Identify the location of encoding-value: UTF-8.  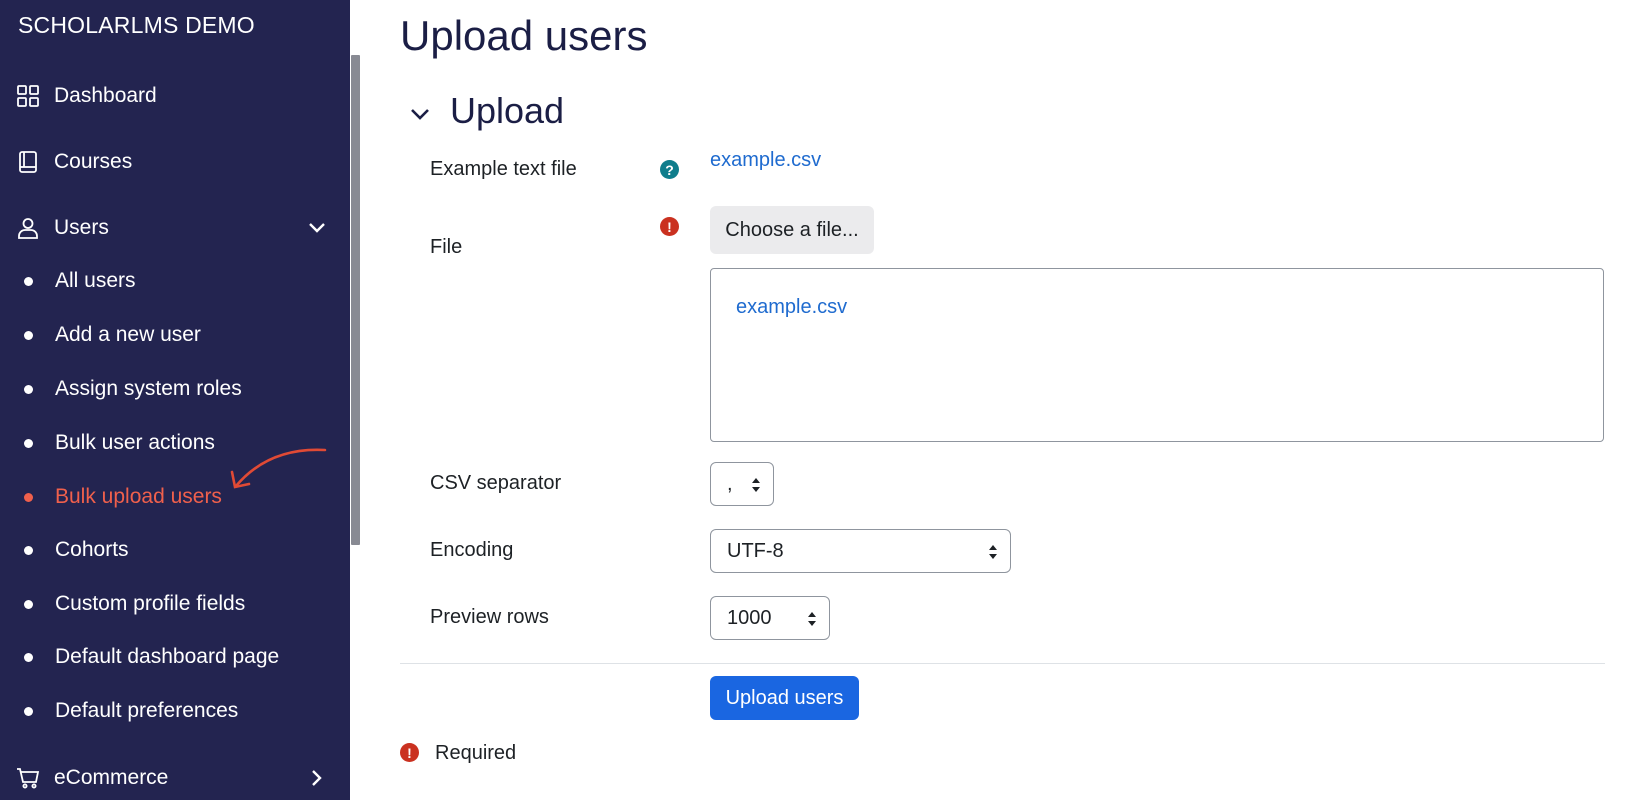
(755, 550).